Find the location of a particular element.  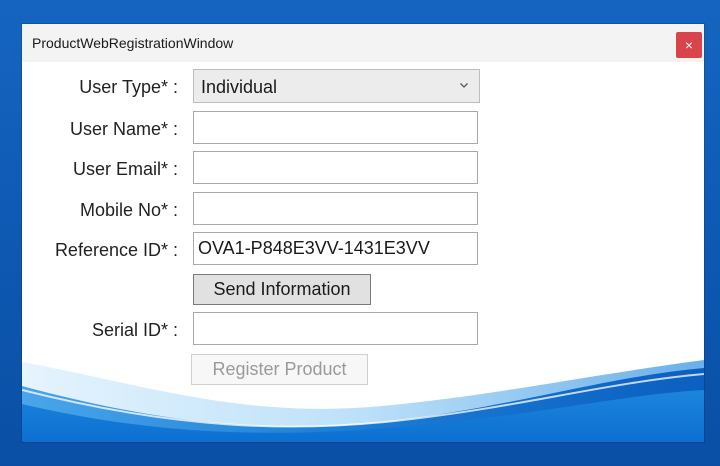

window-title: ProductWebRegistrationWindow is located at coordinates (133, 43).